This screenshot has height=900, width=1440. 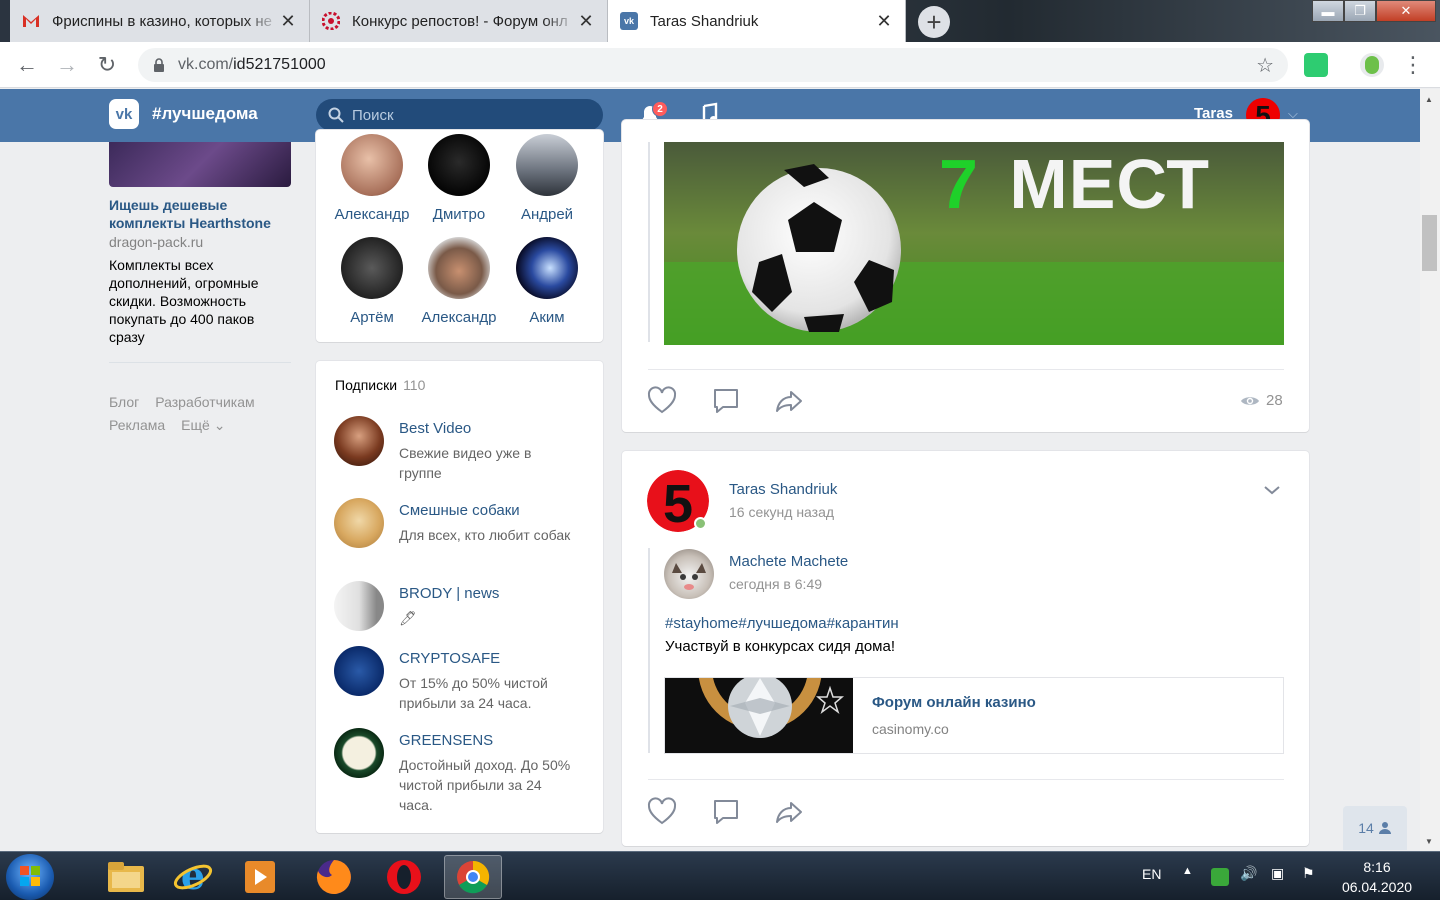 What do you see at coordinates (1360, 11) in the screenshot?
I see `maximize-button: ❐` at bounding box center [1360, 11].